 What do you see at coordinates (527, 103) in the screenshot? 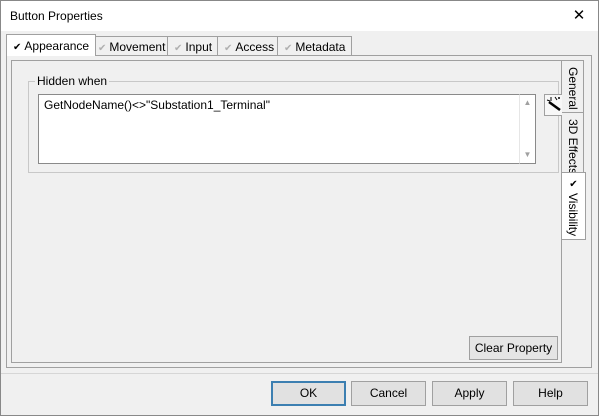
I see `scroll-up-icon: ▲` at bounding box center [527, 103].